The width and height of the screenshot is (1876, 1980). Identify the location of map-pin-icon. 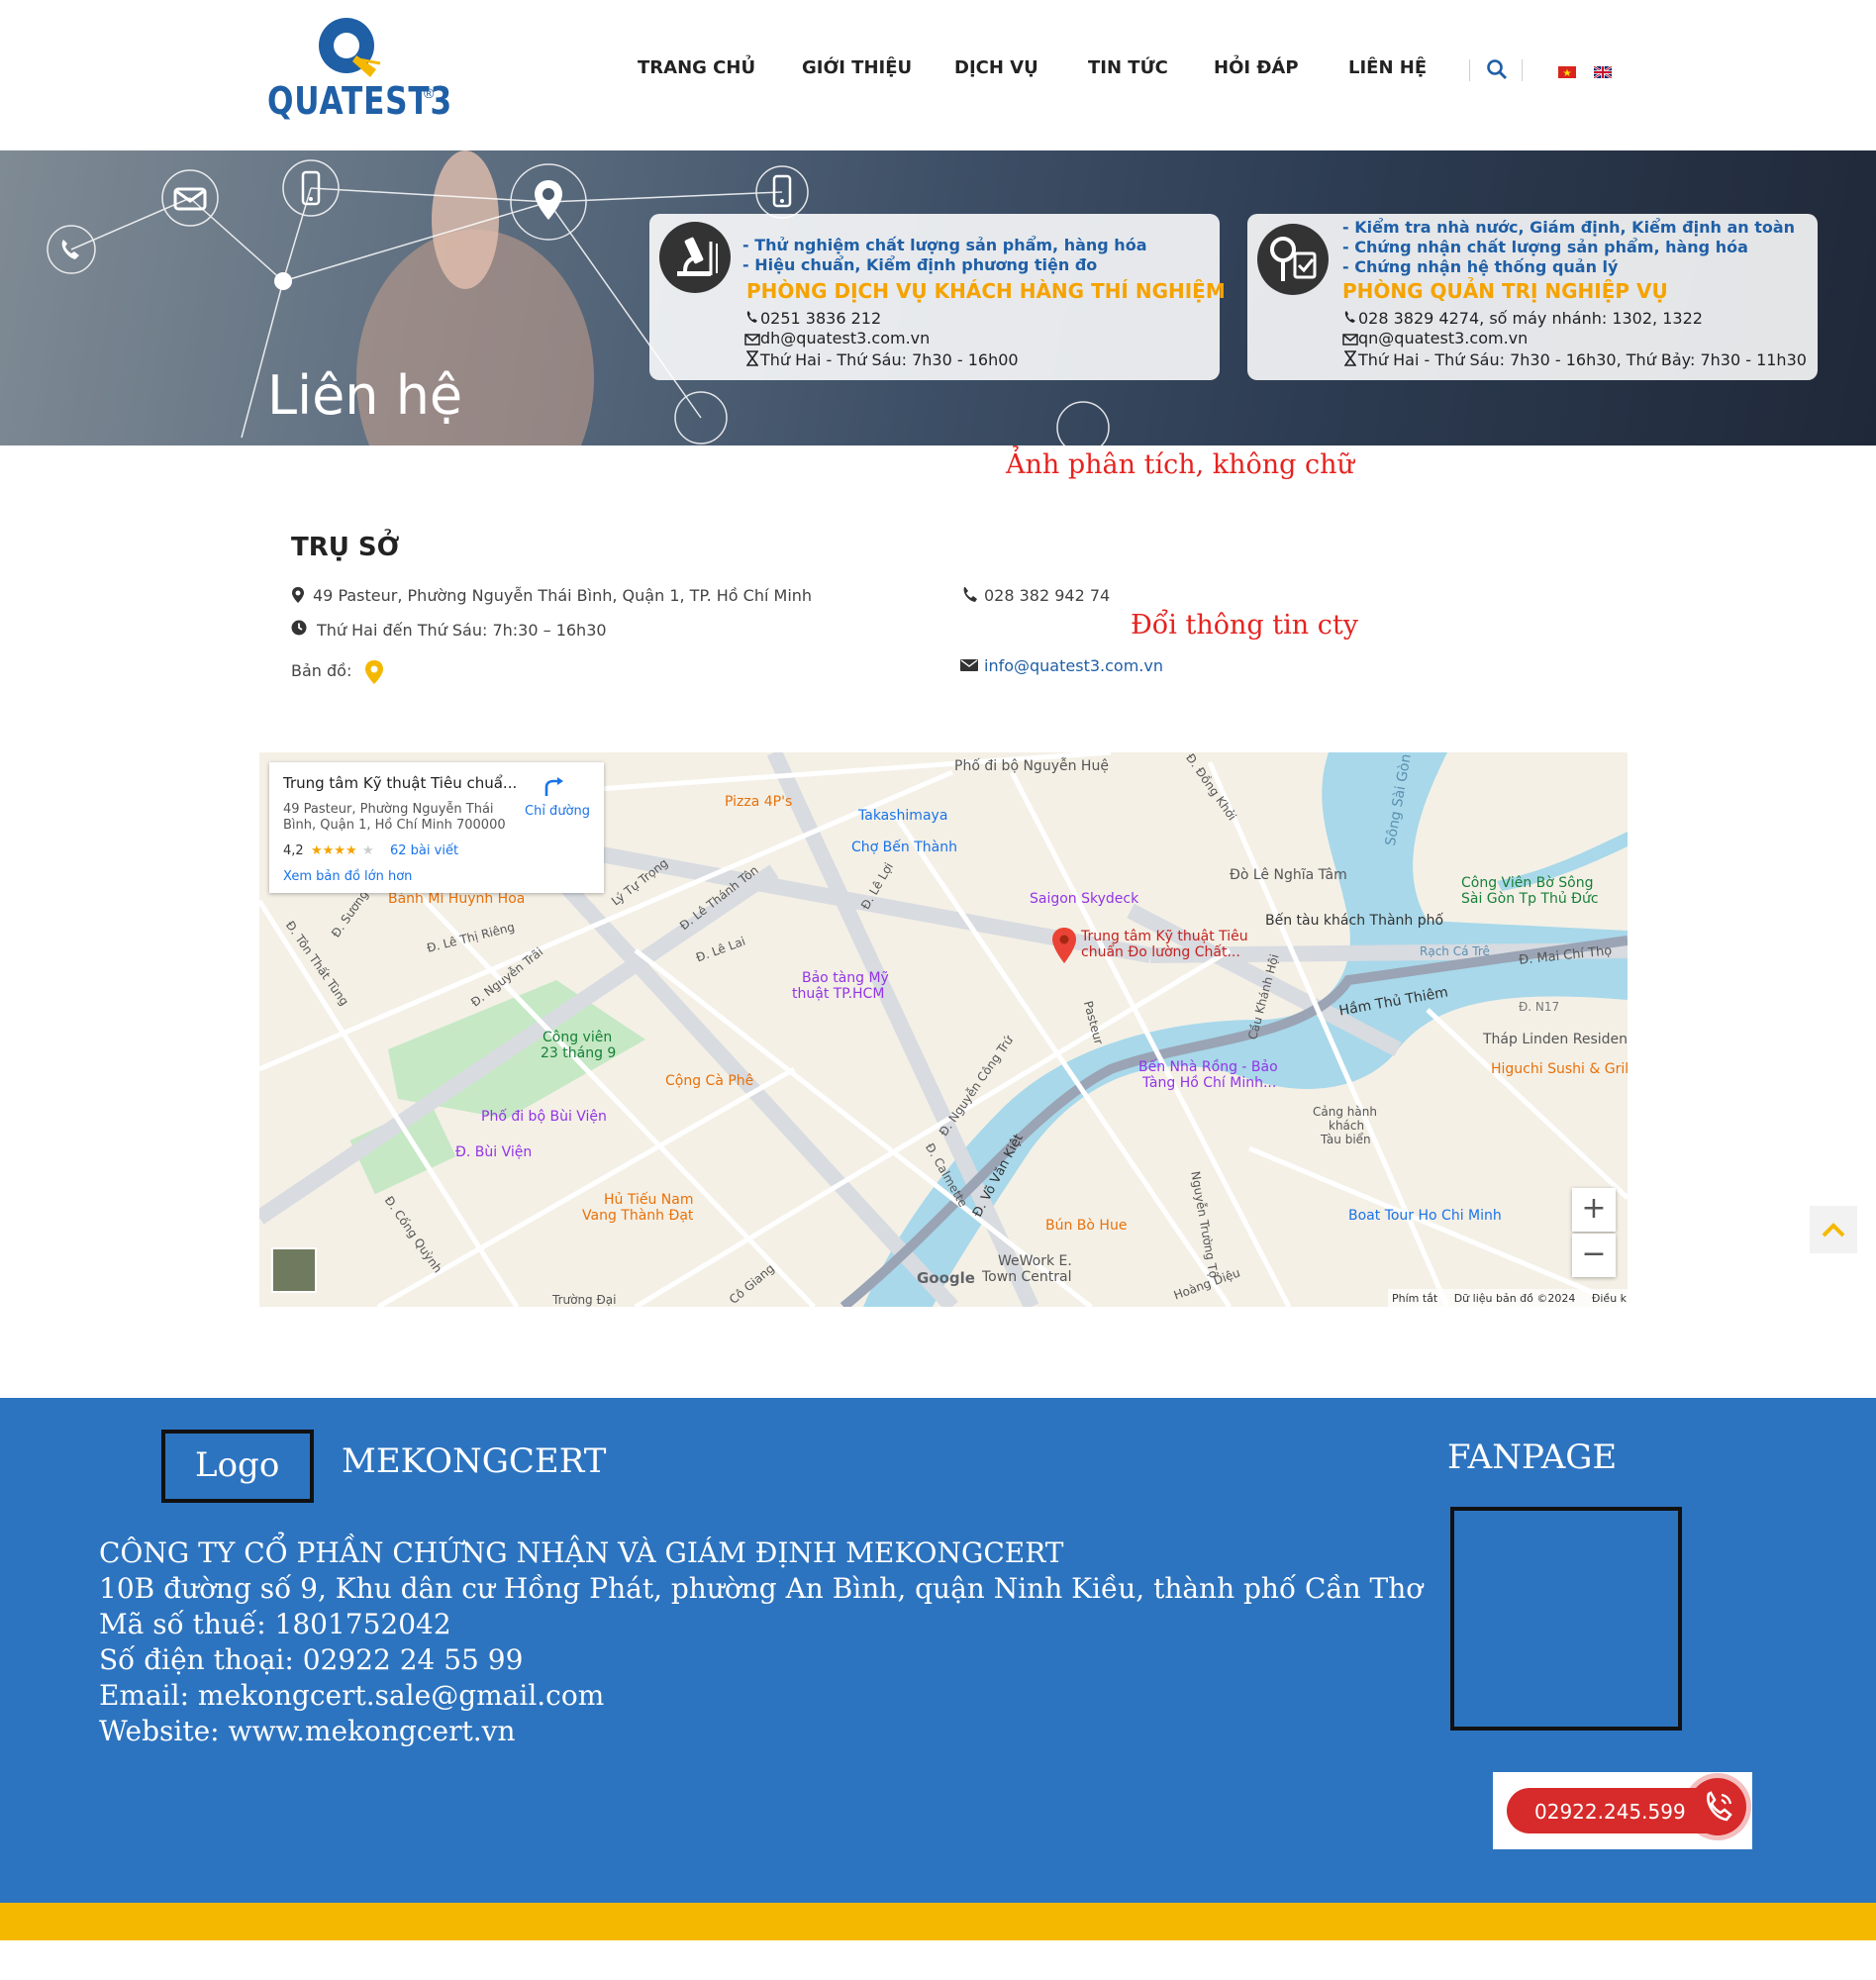
(374, 672).